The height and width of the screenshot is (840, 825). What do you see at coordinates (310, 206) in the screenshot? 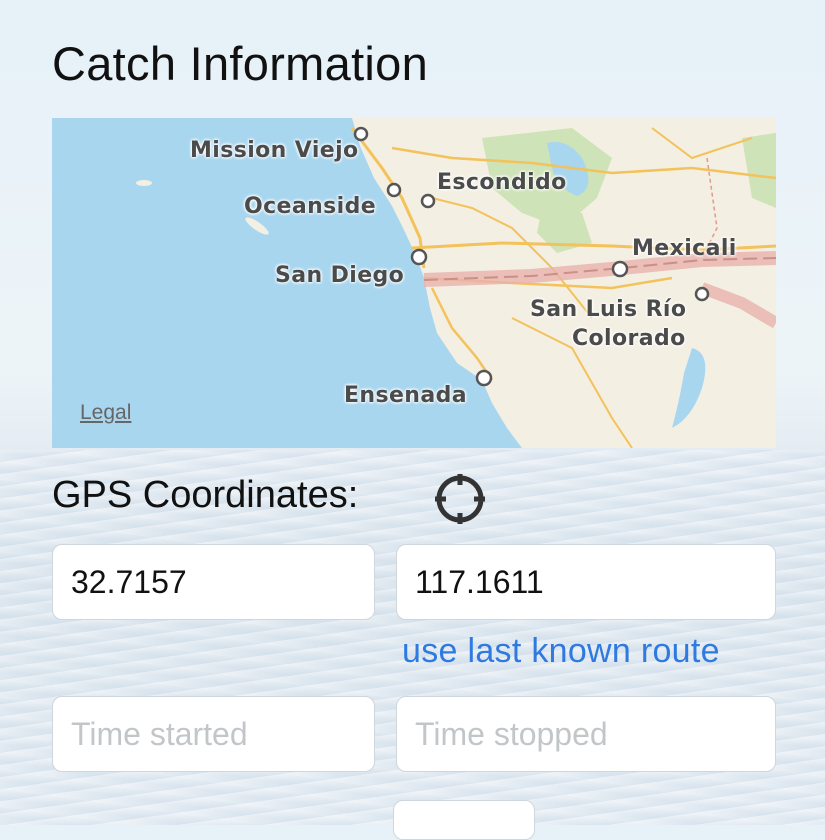
I see `map-label-oceanside: Oceanside` at bounding box center [310, 206].